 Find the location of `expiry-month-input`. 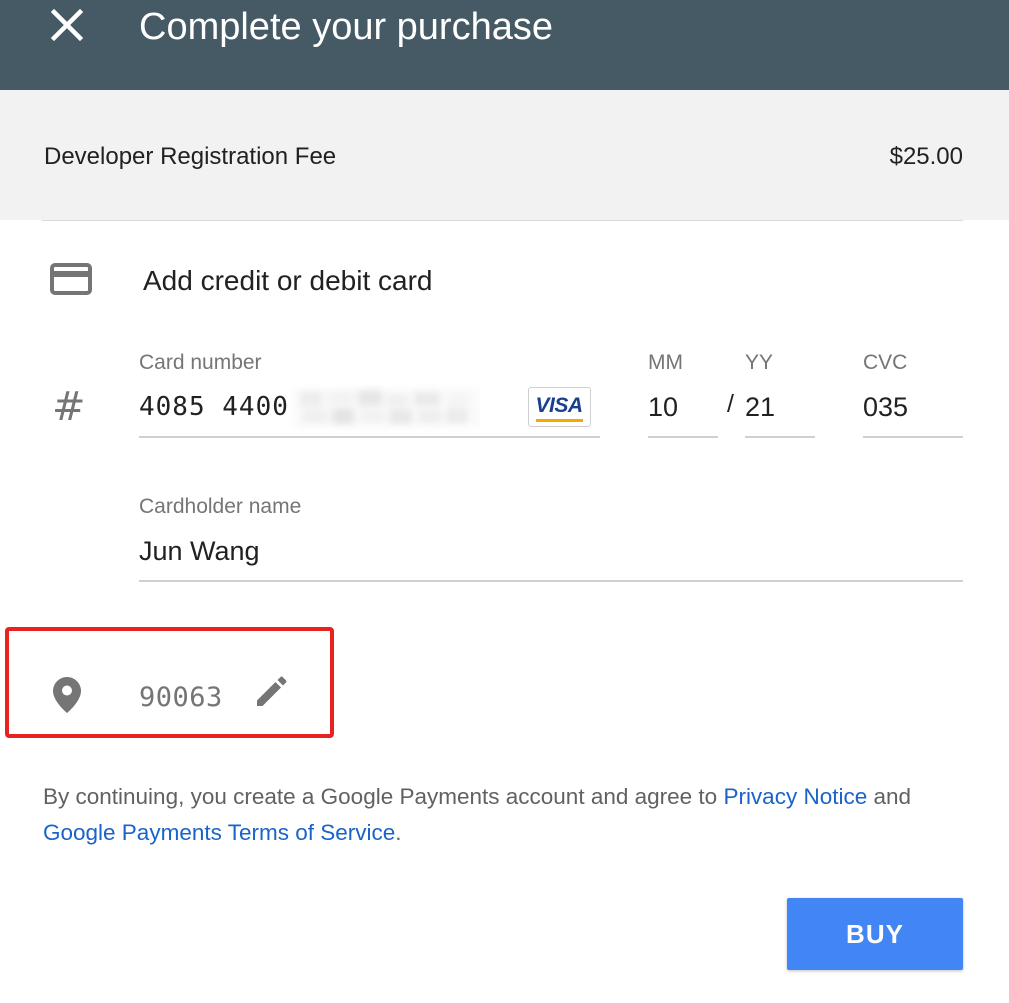

expiry-month-input is located at coordinates (683, 407).